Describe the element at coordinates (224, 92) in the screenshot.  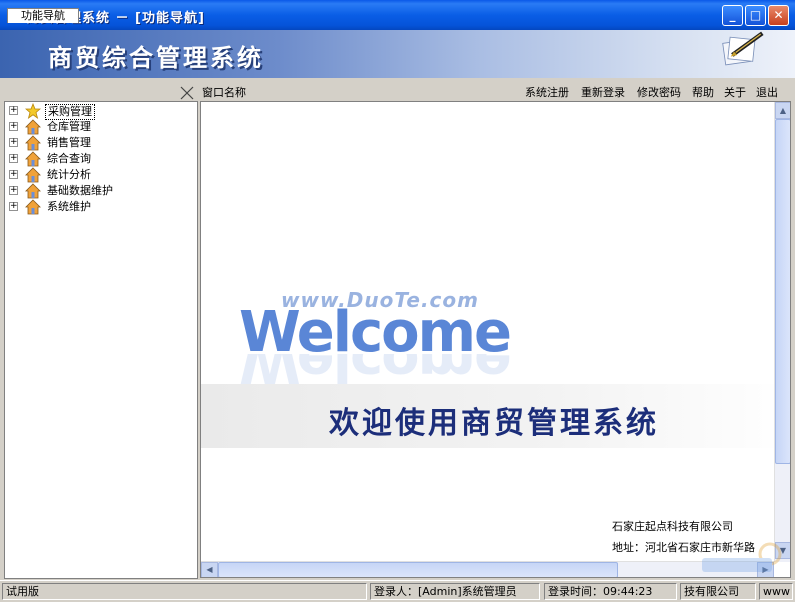
I see `window-name-label: 窗口名称` at that location.